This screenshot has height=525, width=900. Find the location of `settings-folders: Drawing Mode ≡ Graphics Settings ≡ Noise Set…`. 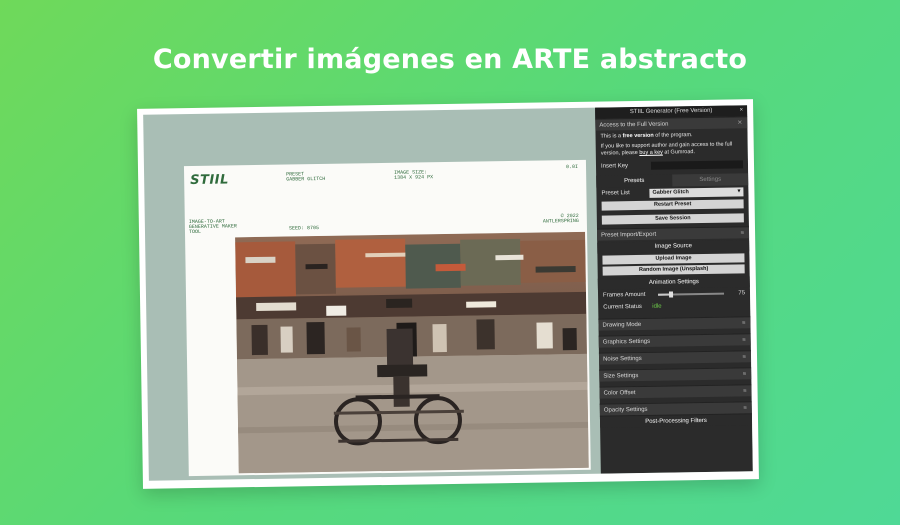

settings-folders: Drawing Mode ≡ Graphics Settings ≡ Noise Set… is located at coordinates (675, 366).